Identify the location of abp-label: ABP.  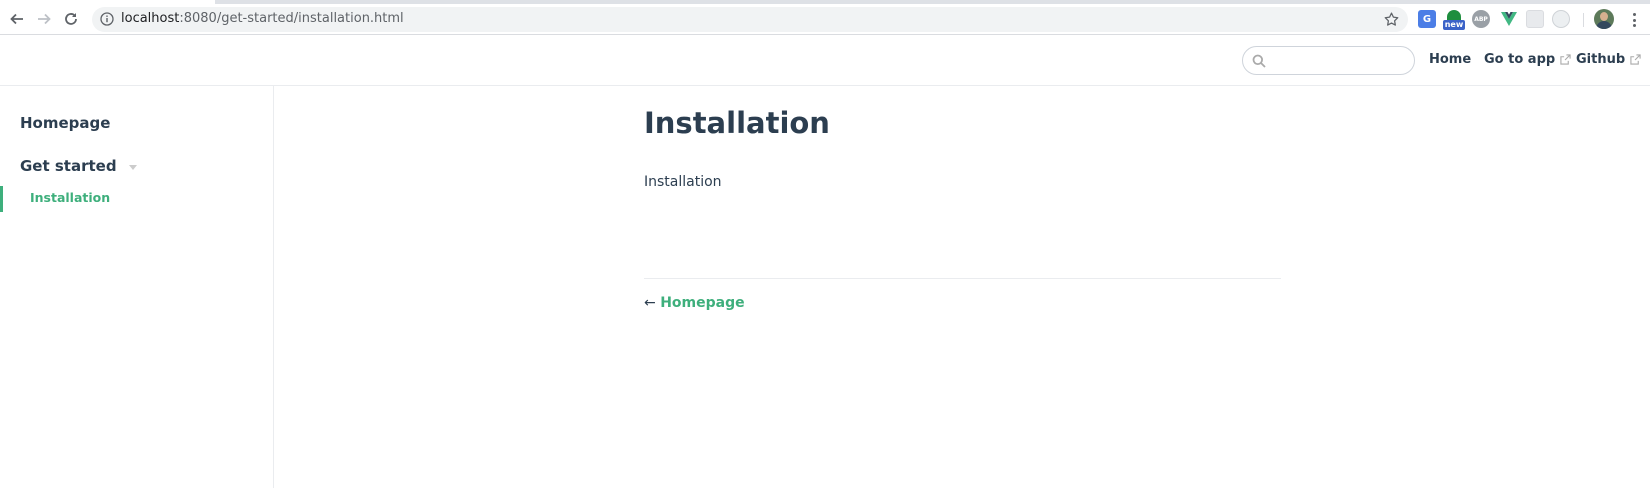
(1481, 19).